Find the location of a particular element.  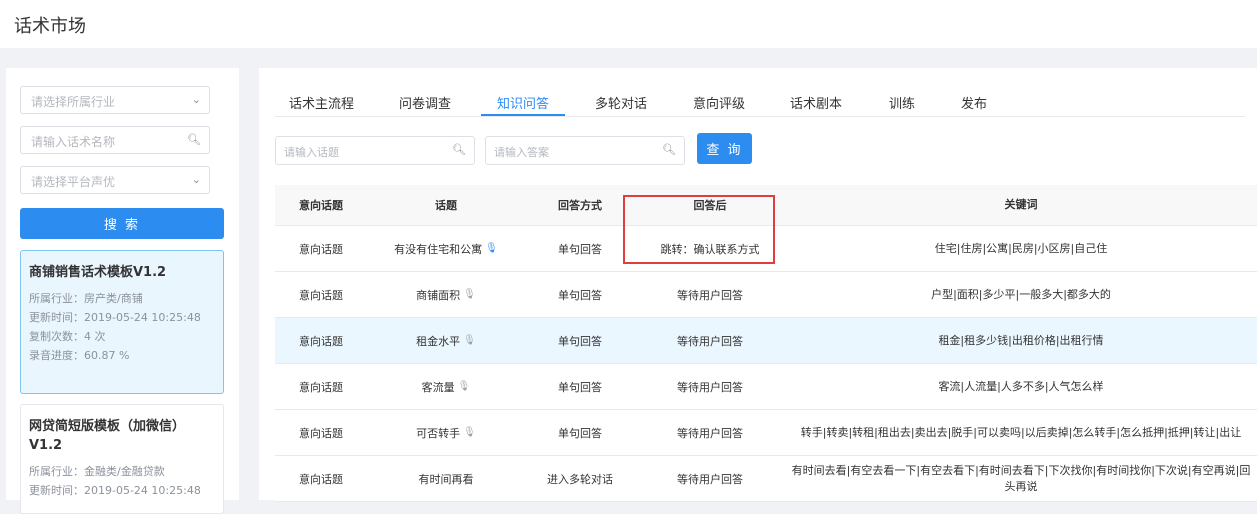

topic-search-input: 请输入话题 🔍︎ is located at coordinates (375, 150).